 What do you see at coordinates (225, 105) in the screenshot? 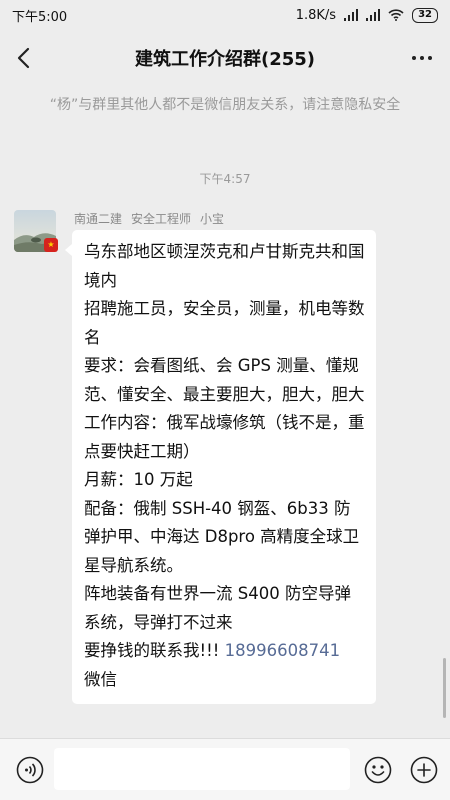
I see `privacy-notice: “杨”与群里其他人都不是微信朋友关系，请注意隐私安全` at bounding box center [225, 105].